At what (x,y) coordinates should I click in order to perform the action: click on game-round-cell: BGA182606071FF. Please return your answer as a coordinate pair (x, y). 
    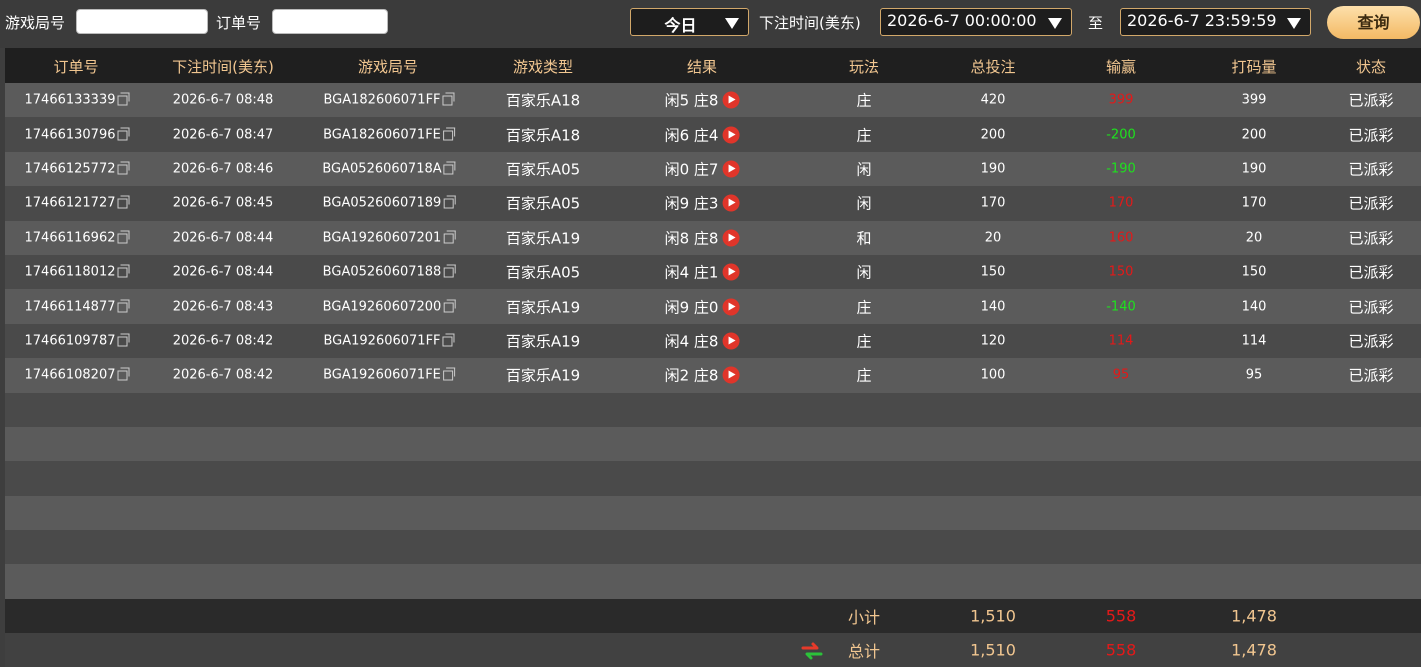
    Looking at the image, I should click on (389, 100).